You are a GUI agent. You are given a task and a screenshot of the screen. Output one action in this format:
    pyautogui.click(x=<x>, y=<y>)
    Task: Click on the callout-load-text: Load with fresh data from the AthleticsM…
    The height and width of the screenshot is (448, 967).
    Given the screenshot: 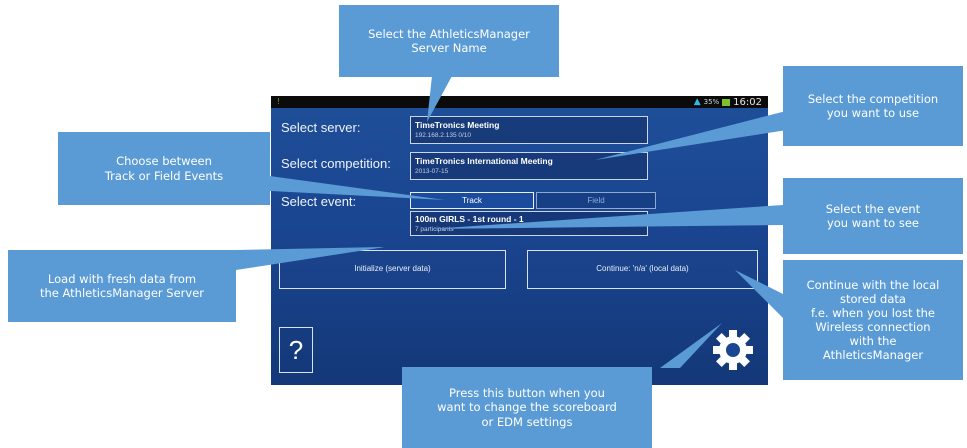 What is the action you would take?
    pyautogui.click(x=122, y=285)
    